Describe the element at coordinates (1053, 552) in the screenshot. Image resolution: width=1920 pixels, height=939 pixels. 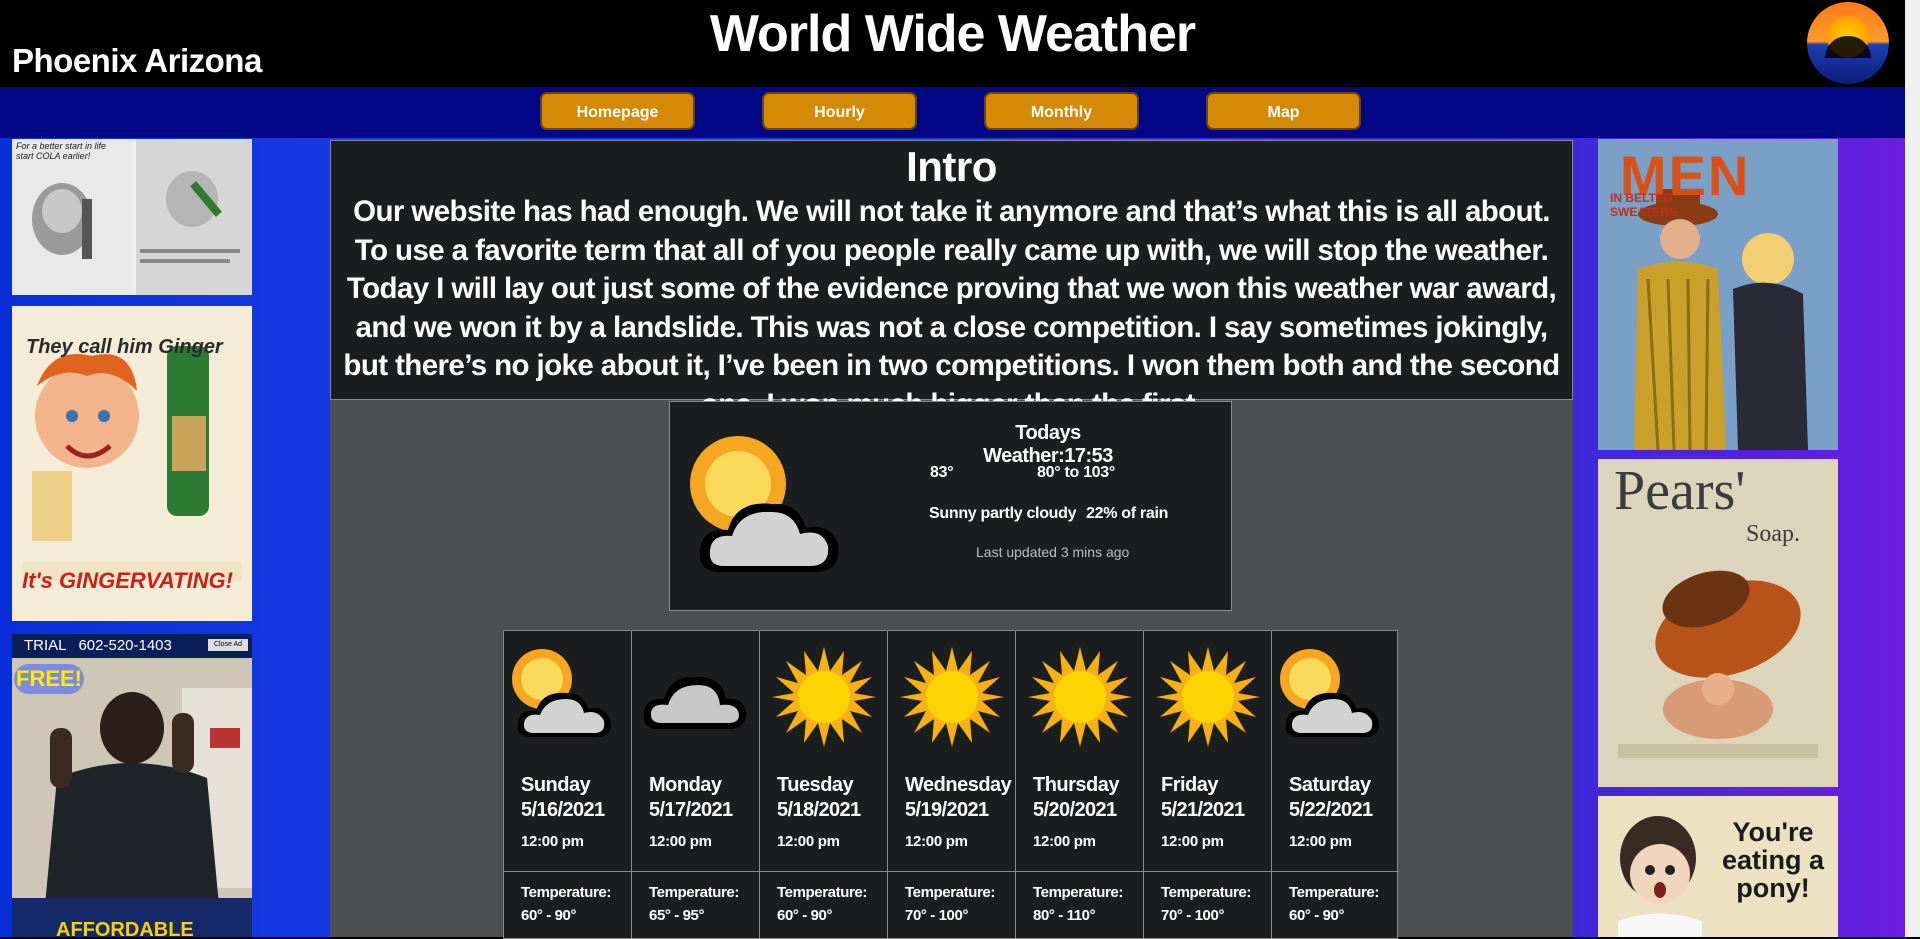
I see `today-updated: Last updated 3 mins ago` at that location.